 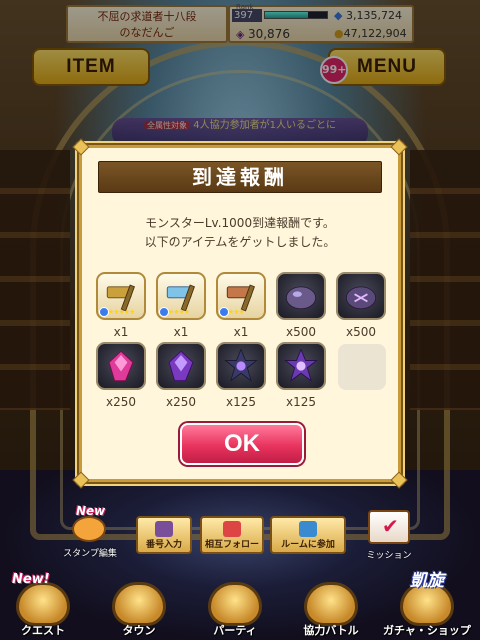 What do you see at coordinates (389, 527) in the screenshot?
I see `mission-check-icon: ✔` at bounding box center [389, 527].